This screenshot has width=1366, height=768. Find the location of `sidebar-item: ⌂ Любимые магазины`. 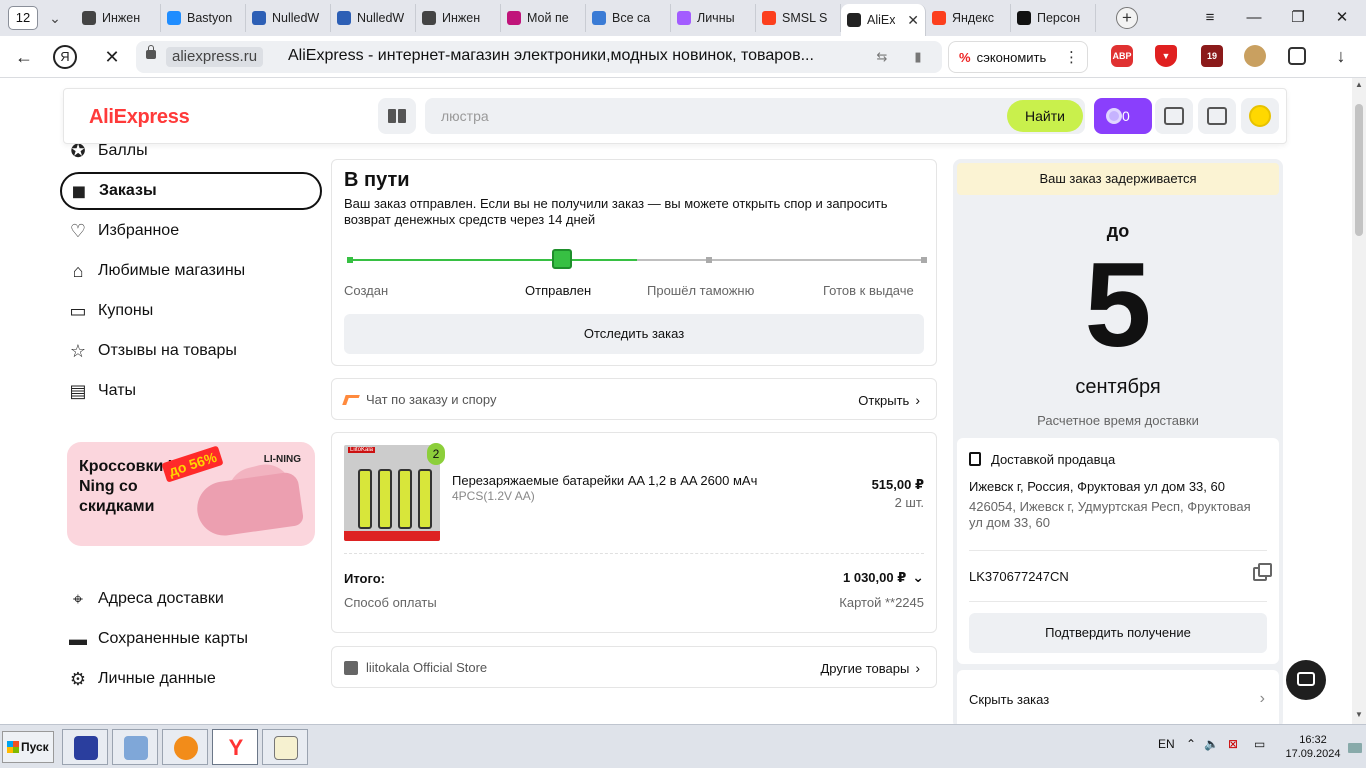

sidebar-item: ⌂ Любимые магазины is located at coordinates (191, 271).